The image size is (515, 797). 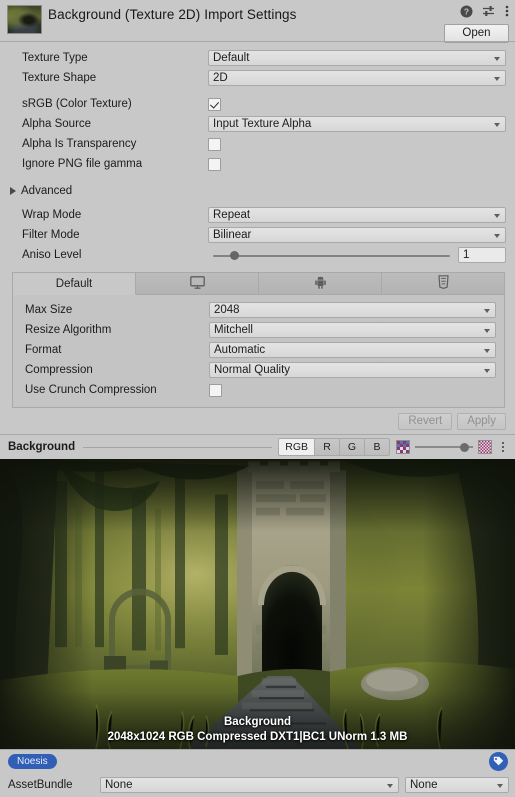 What do you see at coordinates (82, 164) in the screenshot?
I see `ignore-png-gamma-label: Ignore PNG file gamma` at bounding box center [82, 164].